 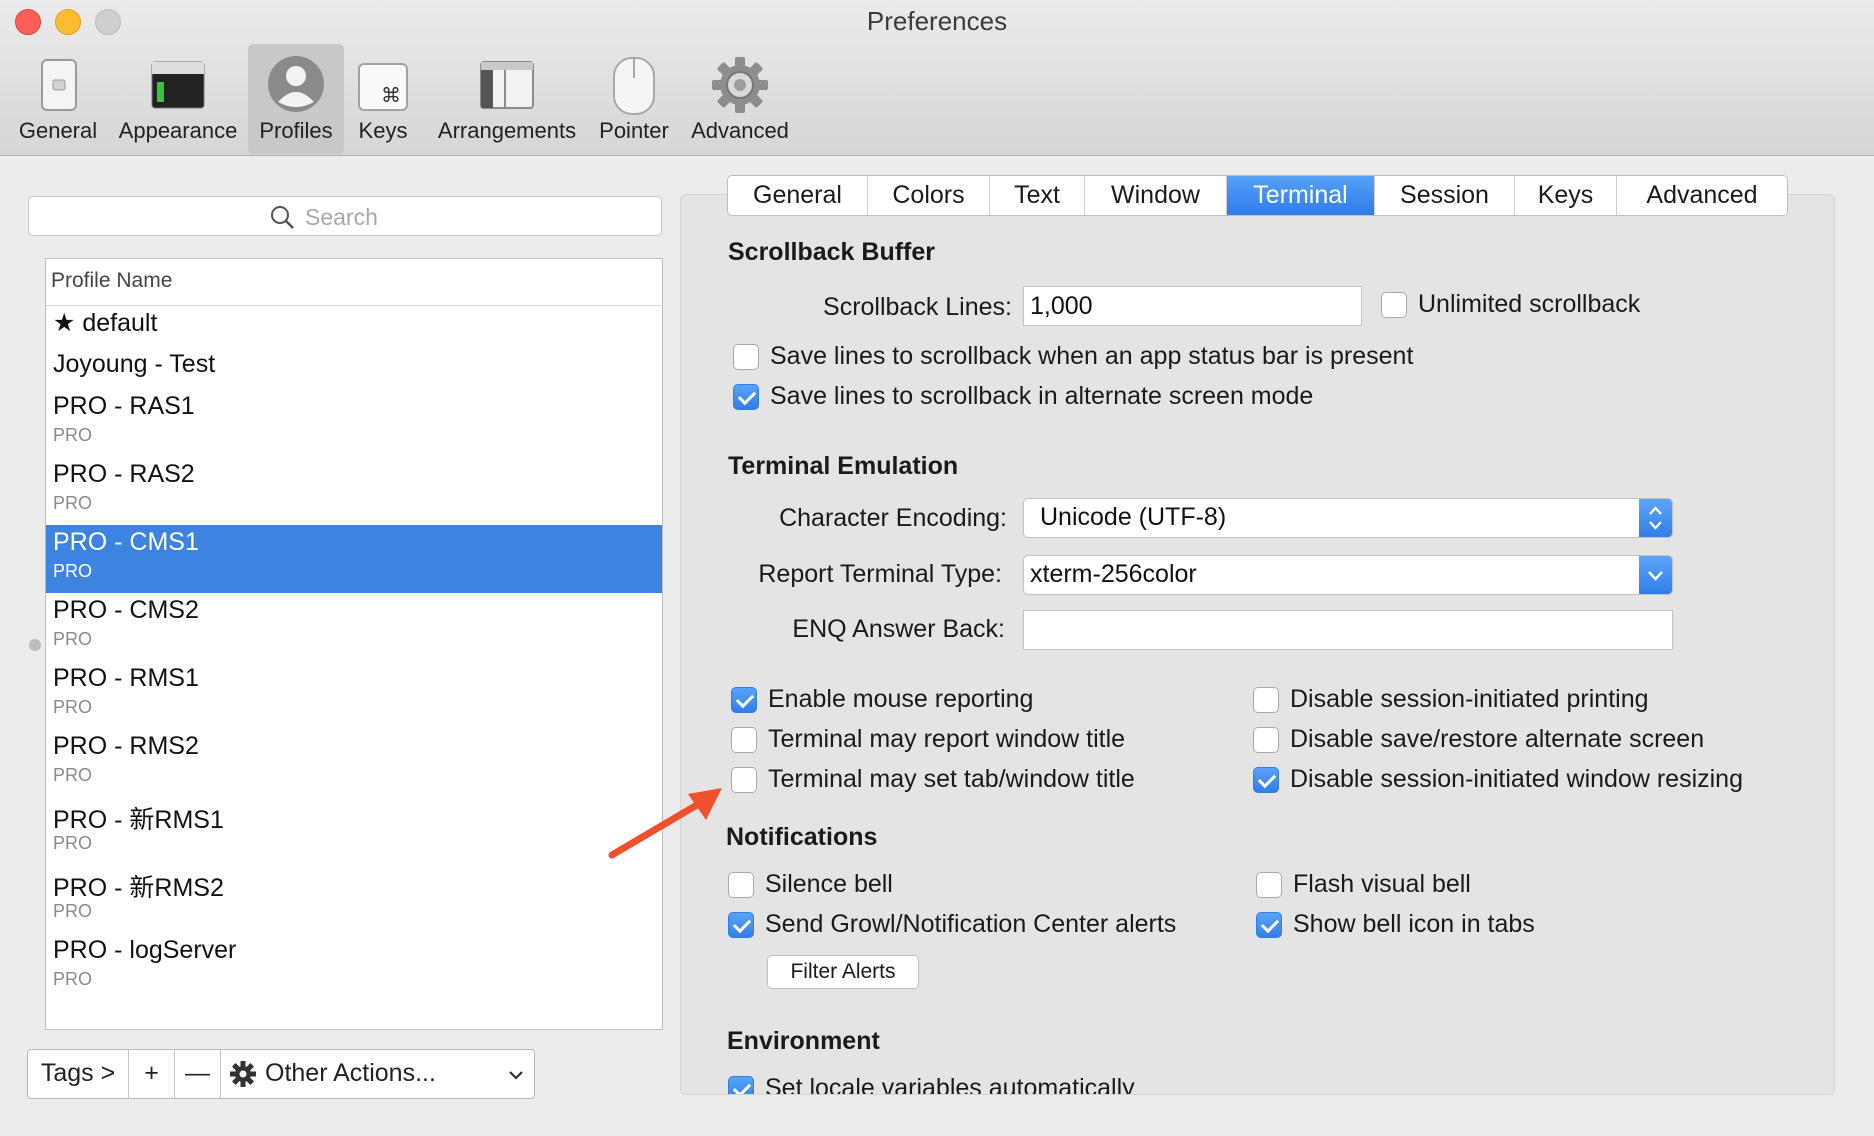 What do you see at coordinates (937, 21) in the screenshot?
I see `window-title: Preferences` at bounding box center [937, 21].